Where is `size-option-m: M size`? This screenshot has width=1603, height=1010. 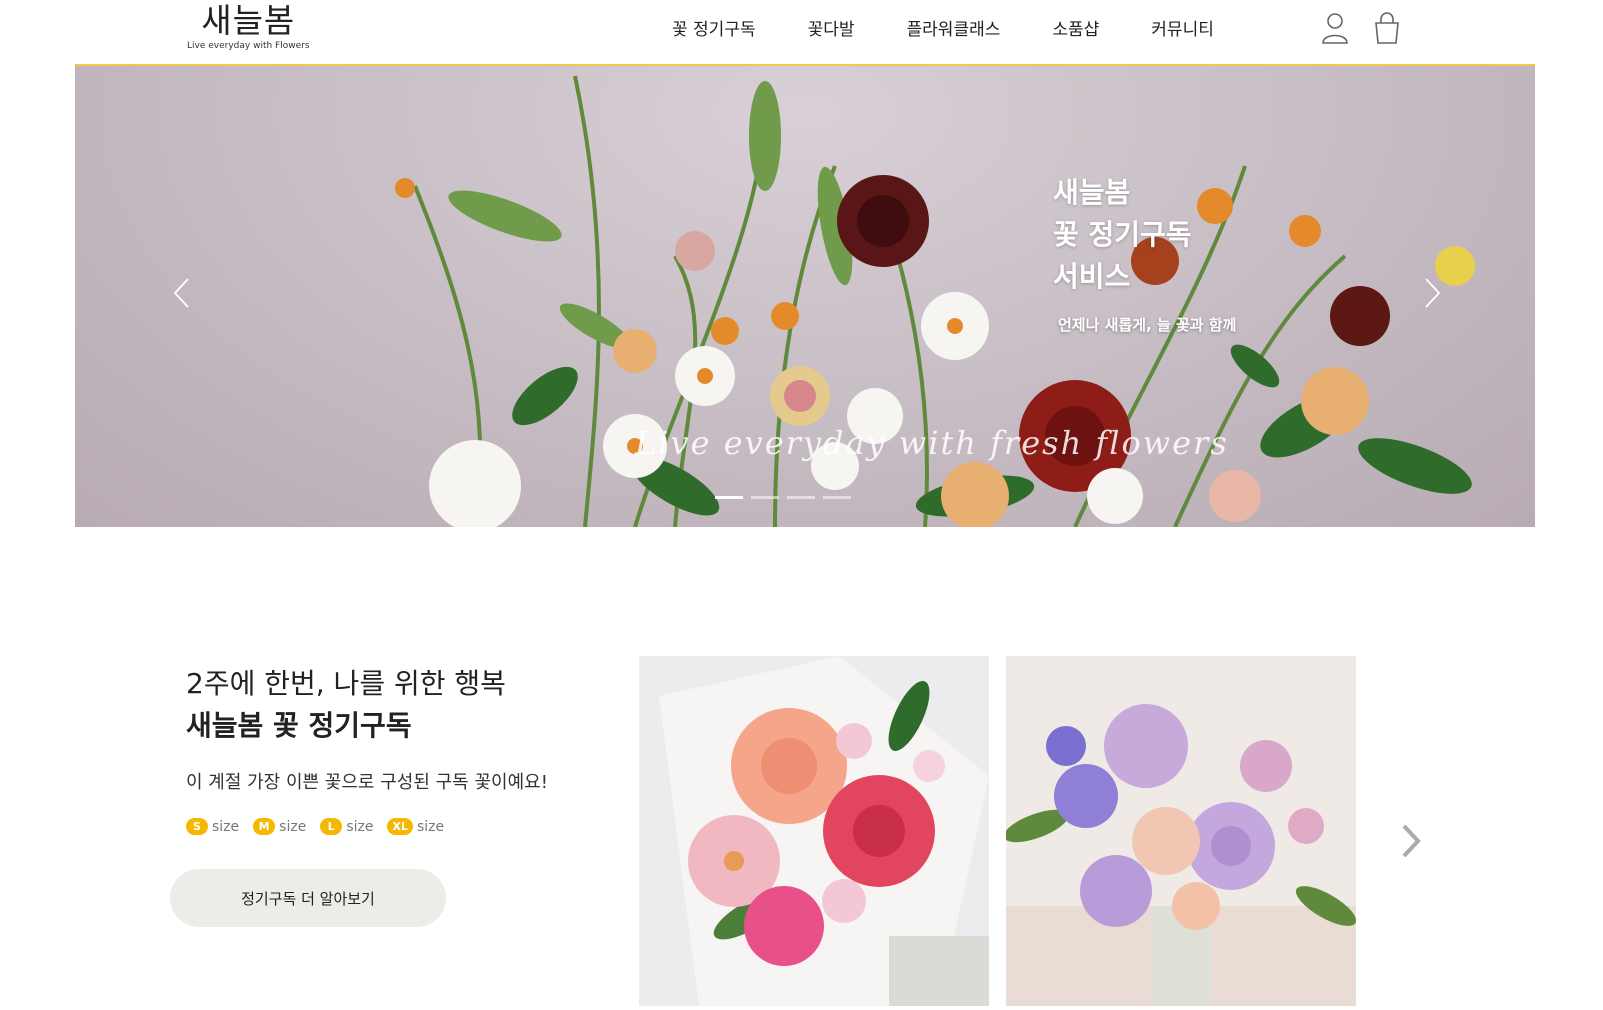 size-option-m: M size is located at coordinates (279, 826).